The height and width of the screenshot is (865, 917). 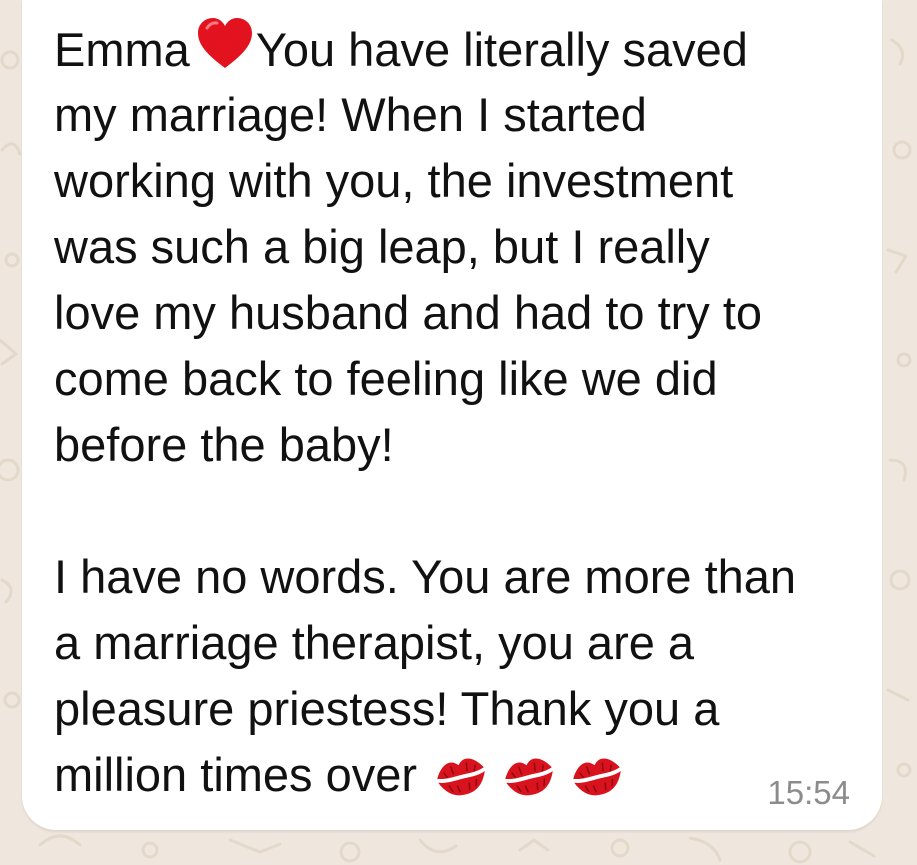 I want to click on message-line: come back to feeling like we did, so click(x=386, y=379).